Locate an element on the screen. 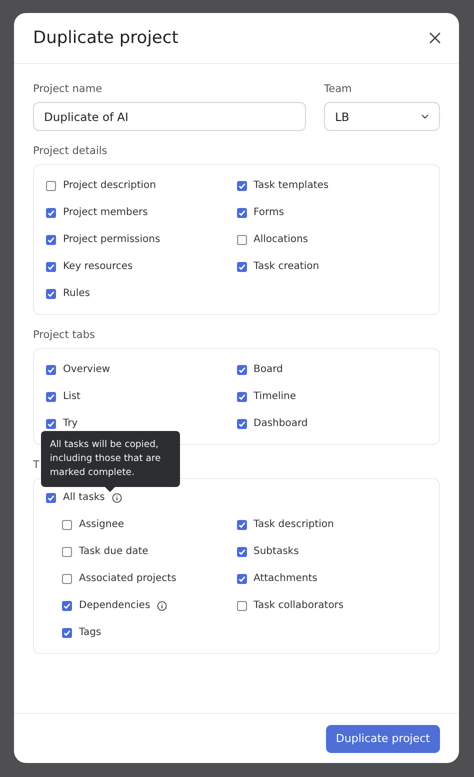 This screenshot has height=777, width=474. option-label: Task collaborators is located at coordinates (299, 605).